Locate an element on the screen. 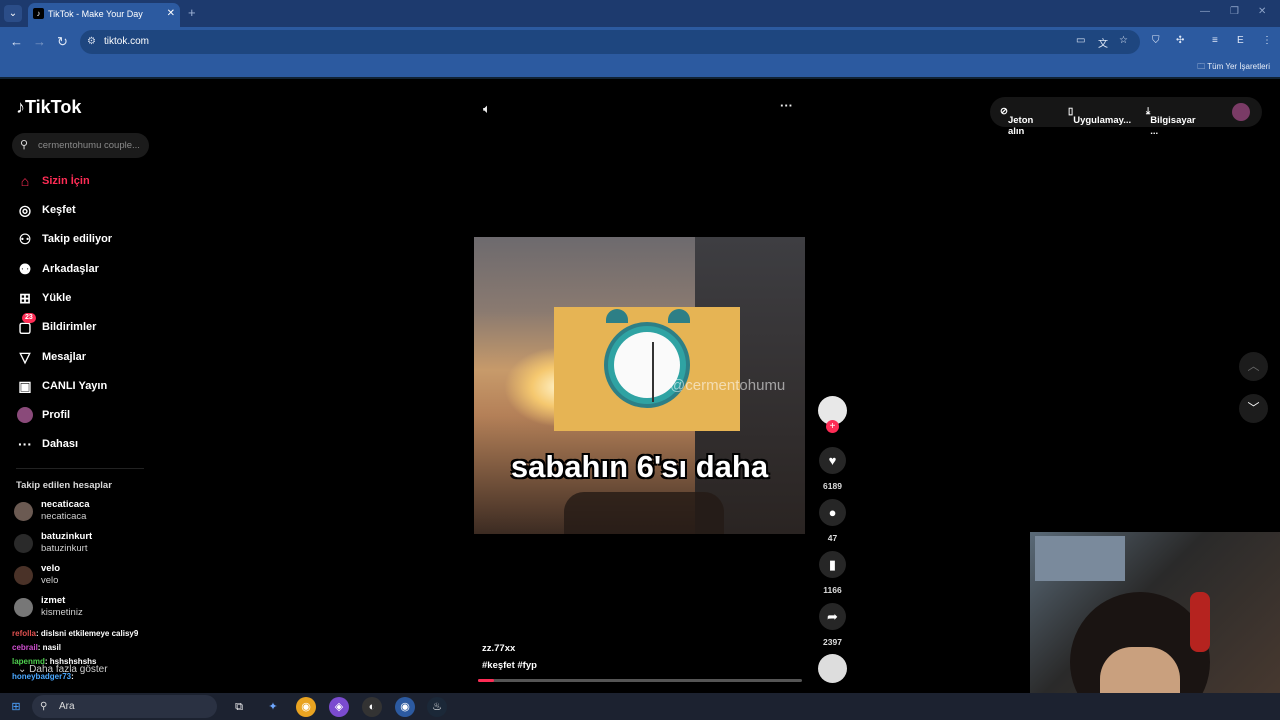 The width and height of the screenshot is (1280, 720). all-bookmarks-button: 🗀 Tüm Yer İşaretleri is located at coordinates (1233, 68).